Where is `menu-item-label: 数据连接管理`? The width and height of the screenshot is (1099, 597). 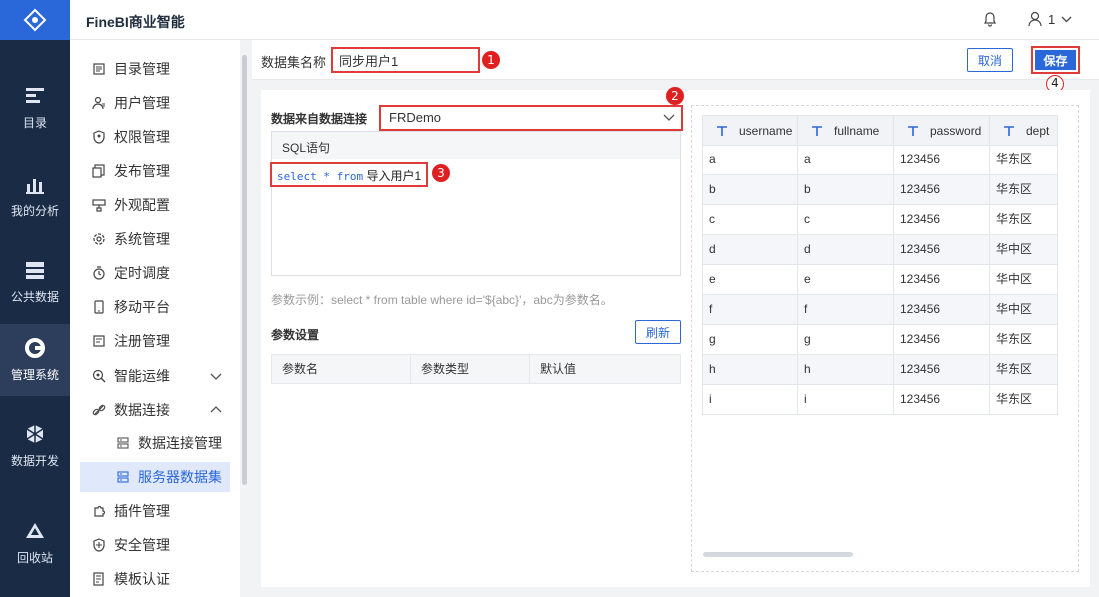 menu-item-label: 数据连接管理 is located at coordinates (180, 443).